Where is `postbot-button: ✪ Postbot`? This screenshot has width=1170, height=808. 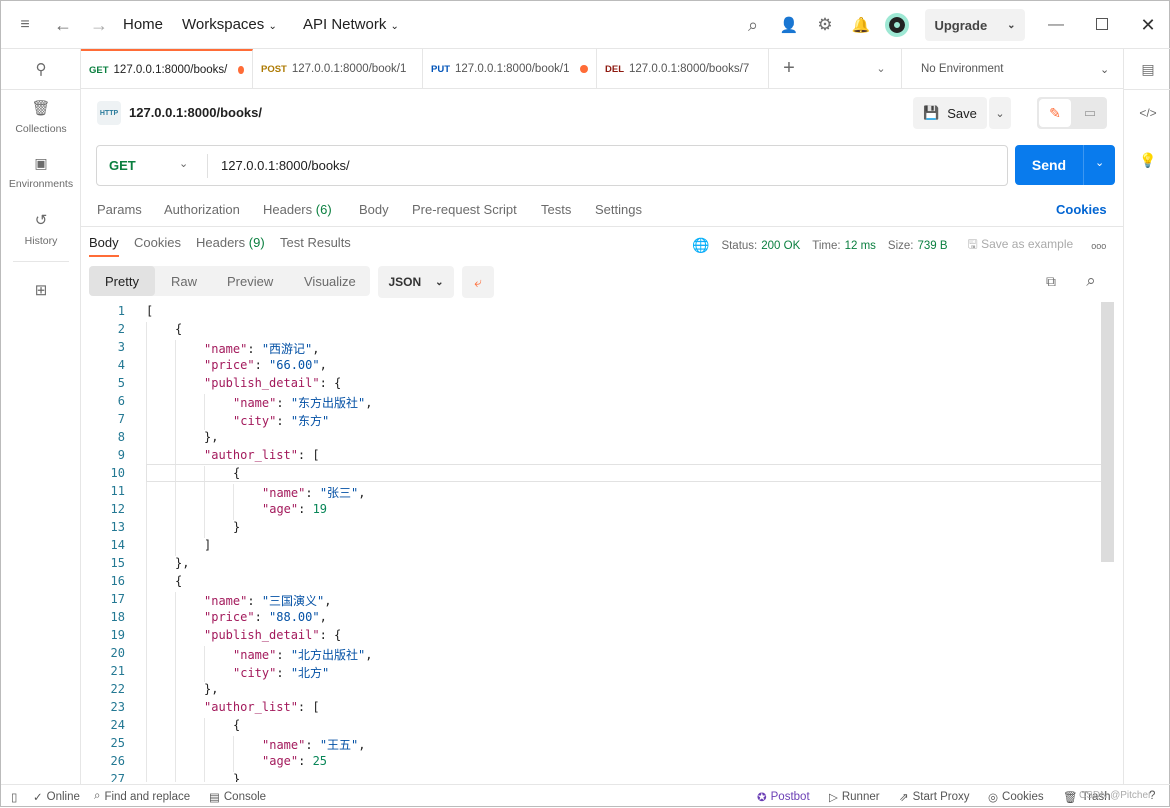 postbot-button: ✪ Postbot is located at coordinates (783, 797).